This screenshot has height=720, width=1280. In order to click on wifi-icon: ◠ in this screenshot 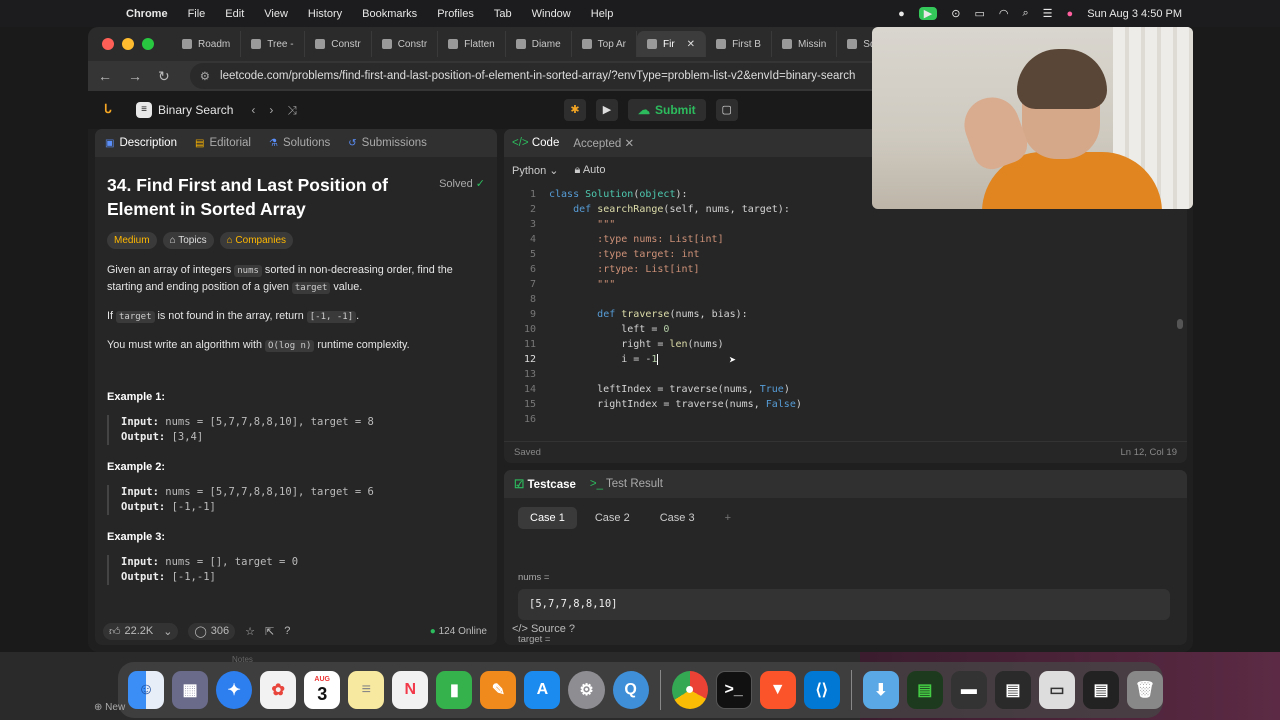, I will do `click(1004, 13)`.